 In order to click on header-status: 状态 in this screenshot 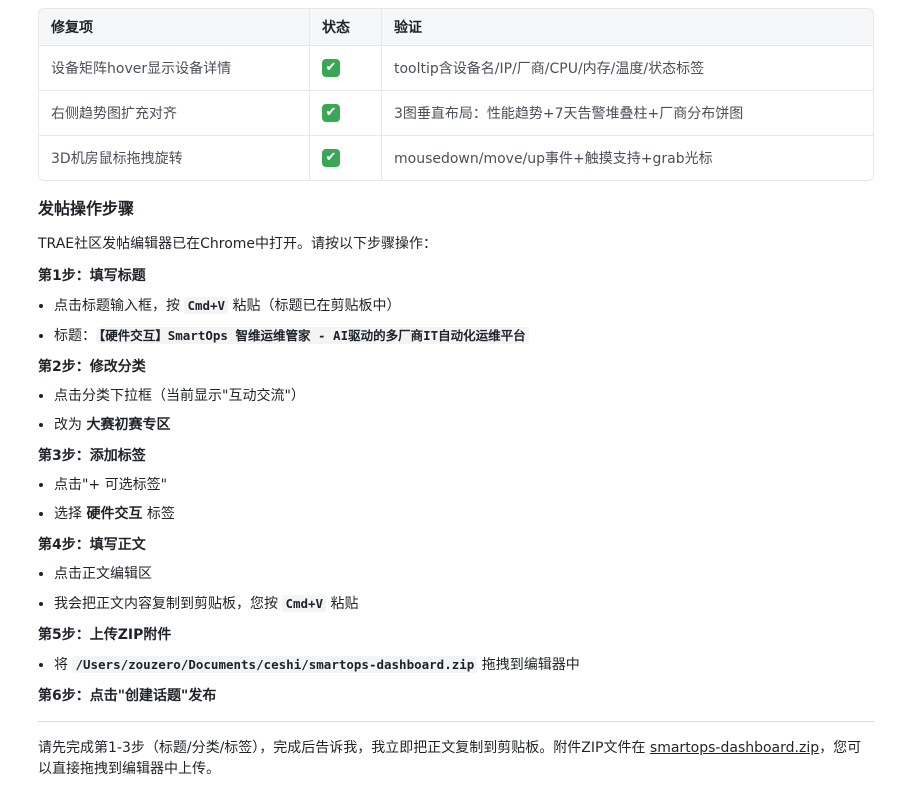, I will do `click(346, 27)`.